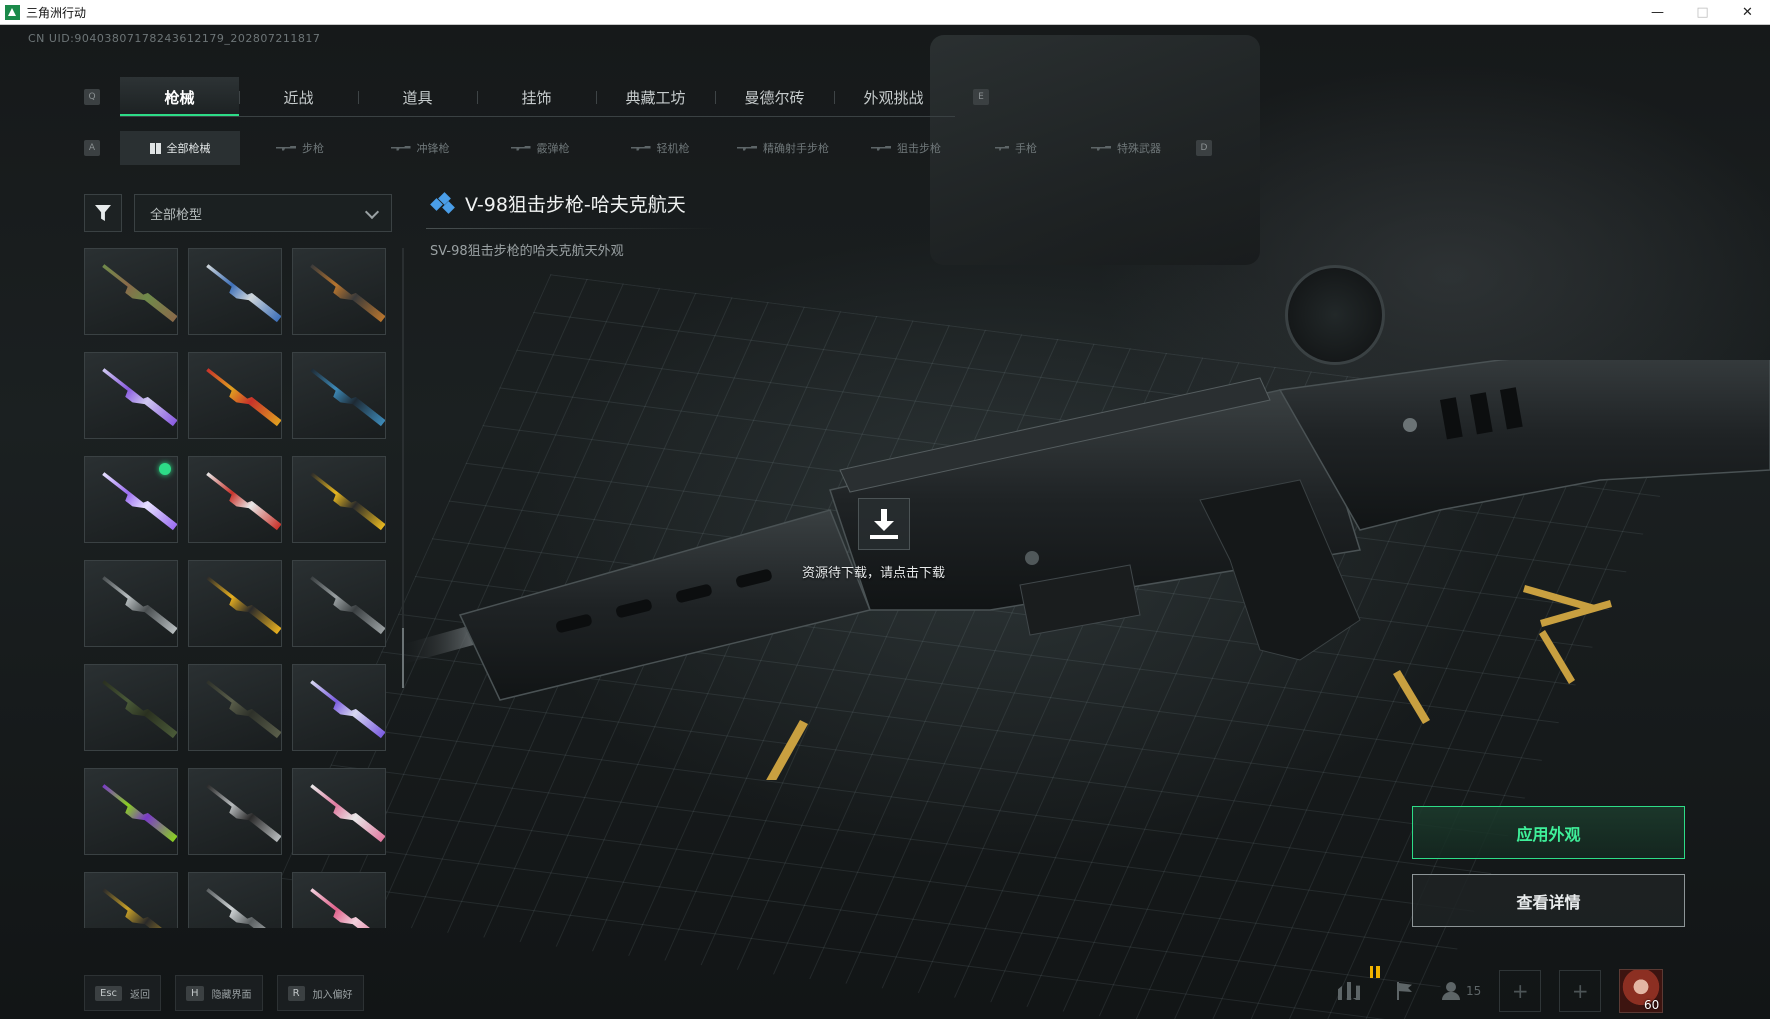 This screenshot has height=1019, width=1770. I want to click on view-details-button: 查看详情, so click(1548, 900).